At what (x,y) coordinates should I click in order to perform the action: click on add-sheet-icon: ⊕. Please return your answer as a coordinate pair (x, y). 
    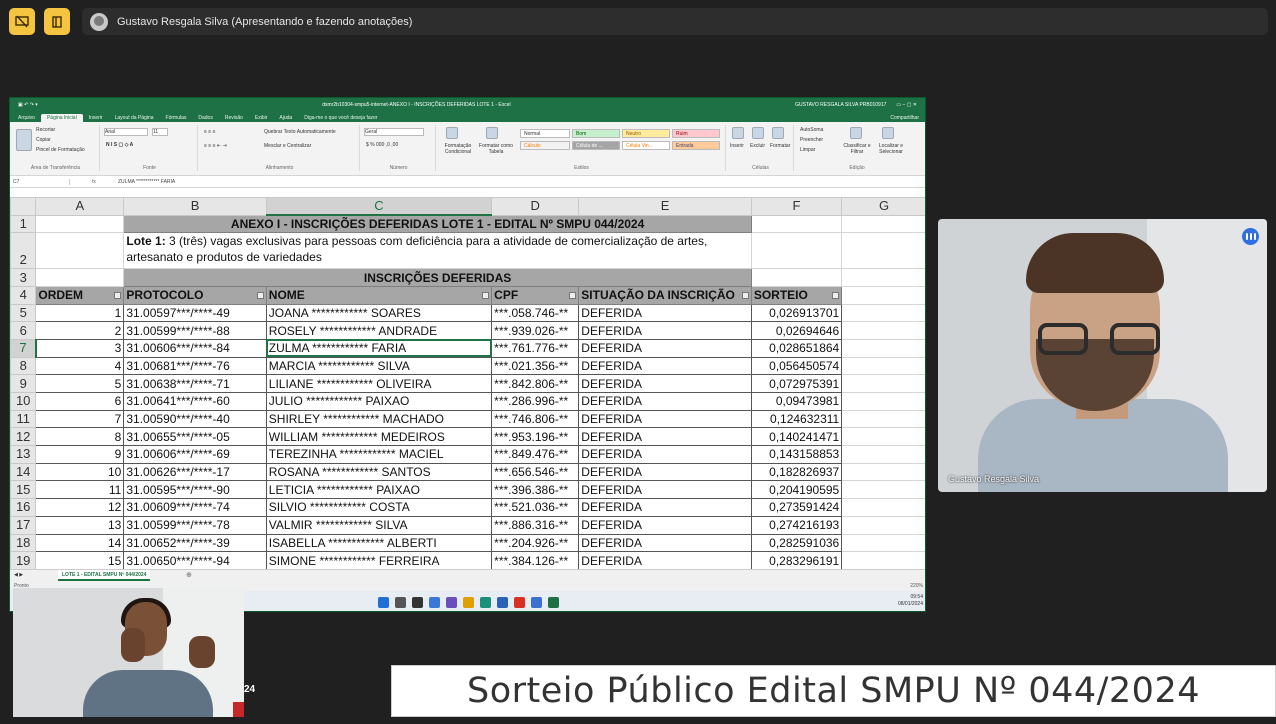
    Looking at the image, I should click on (189, 575).